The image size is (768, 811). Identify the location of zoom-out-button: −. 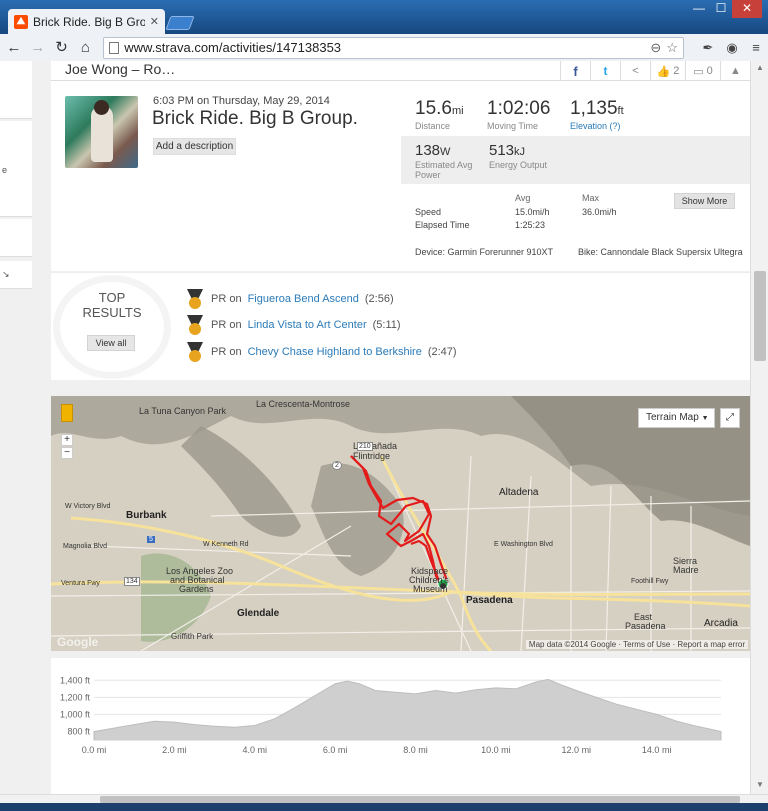
(67, 453).